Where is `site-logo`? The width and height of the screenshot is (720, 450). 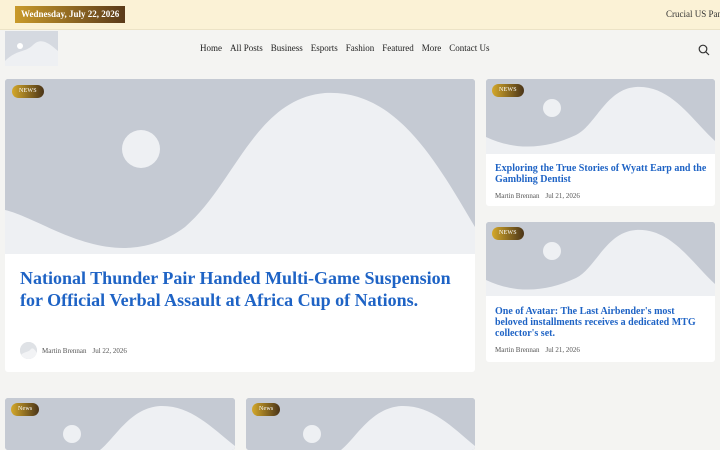
site-logo is located at coordinates (31, 48).